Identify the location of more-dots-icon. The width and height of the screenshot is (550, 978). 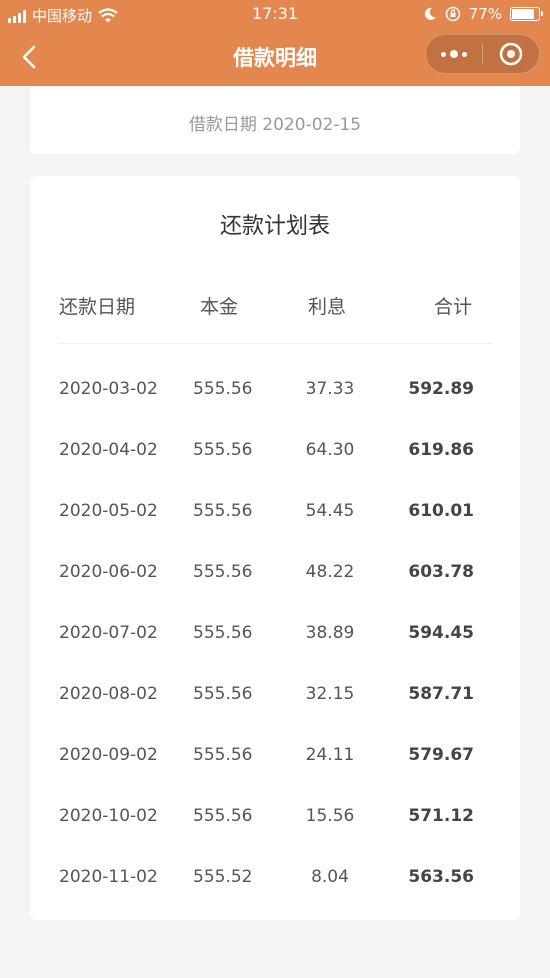
(454, 54).